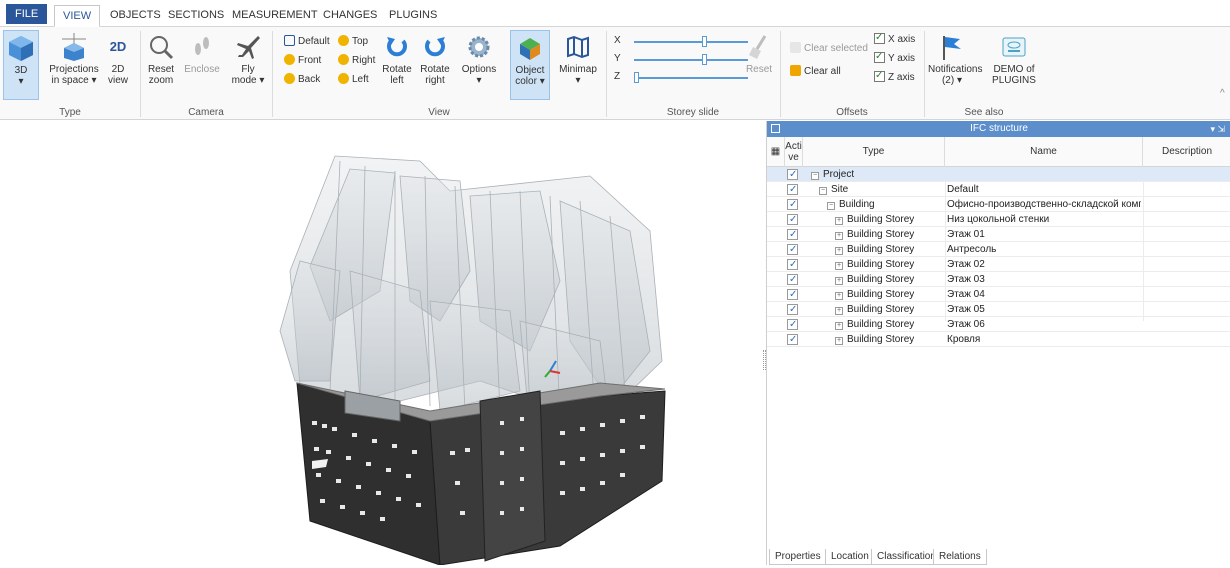 Image resolution: width=1230 pixels, height=568 pixels. Describe the element at coordinates (894, 77) in the screenshot. I see `z-axis-checkbox: Z axis` at that location.